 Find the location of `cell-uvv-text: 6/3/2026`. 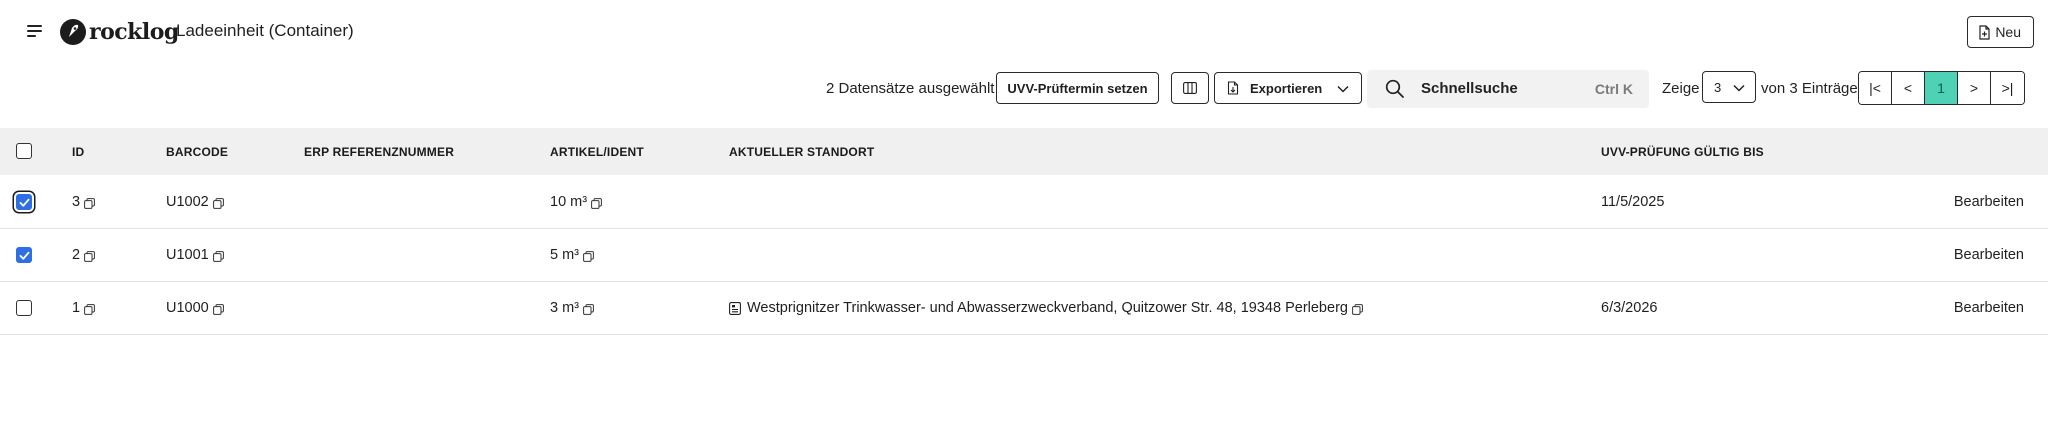

cell-uvv-text: 6/3/2026 is located at coordinates (1629, 308).